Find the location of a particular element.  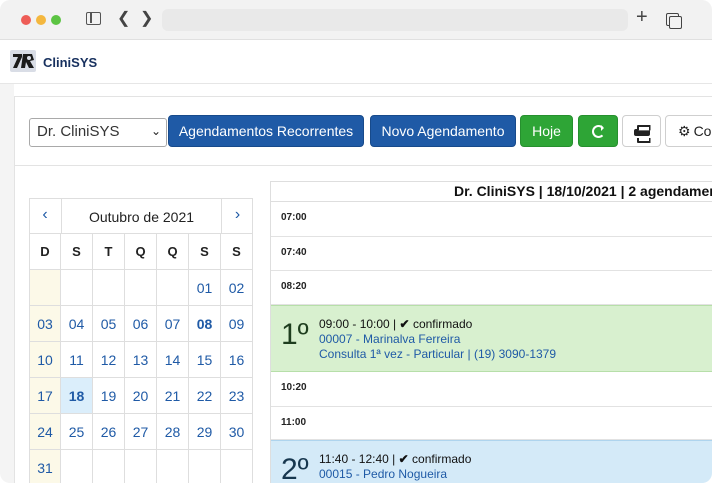

print-button is located at coordinates (641, 131).